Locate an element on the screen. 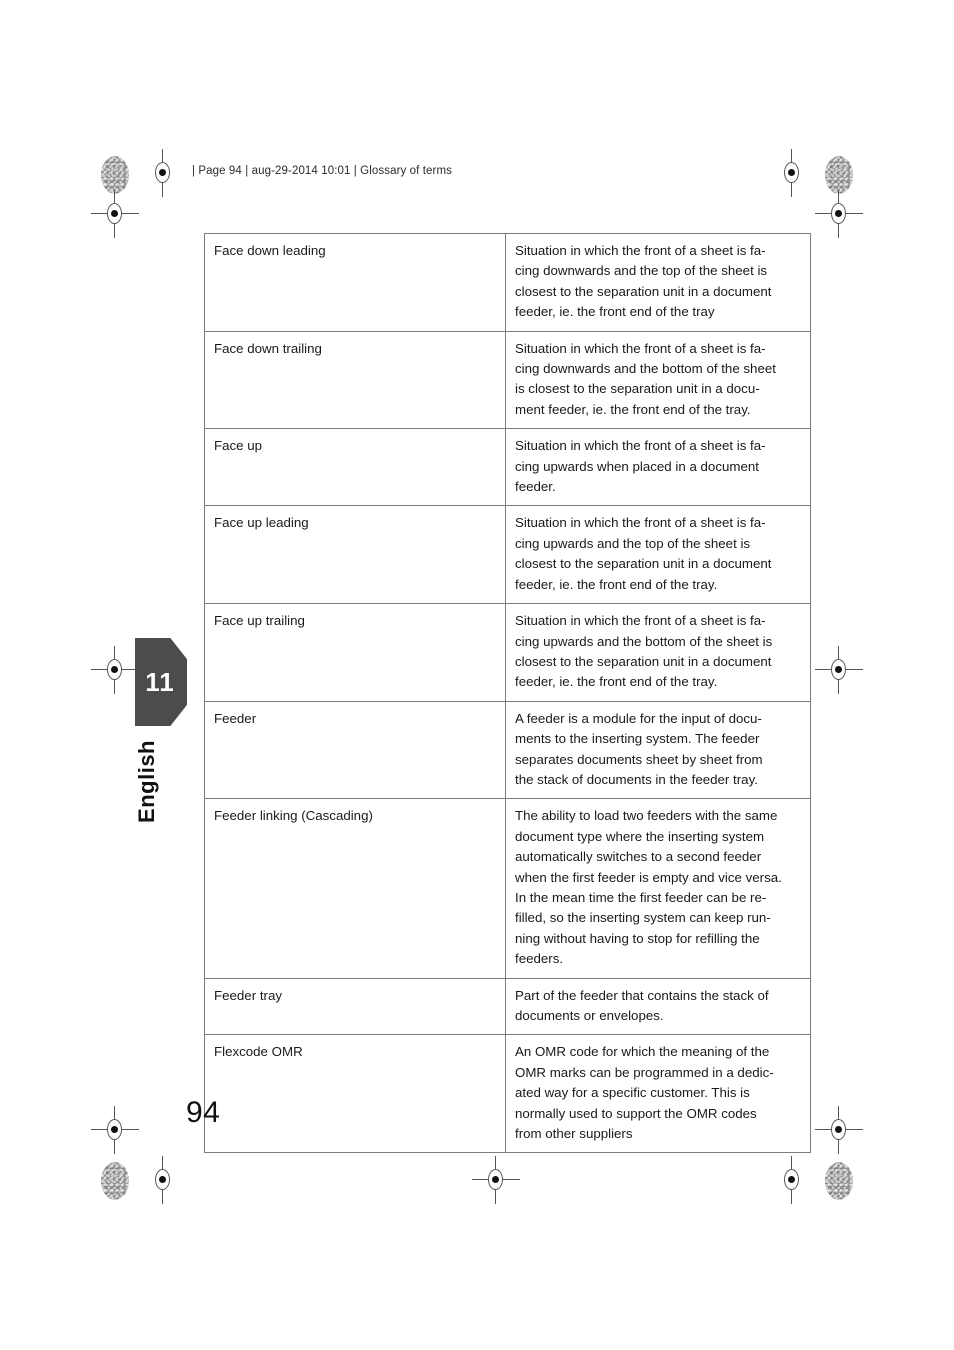 This screenshot has height=1350, width=954. registration-target-bottom-center is located at coordinates (496, 1180).